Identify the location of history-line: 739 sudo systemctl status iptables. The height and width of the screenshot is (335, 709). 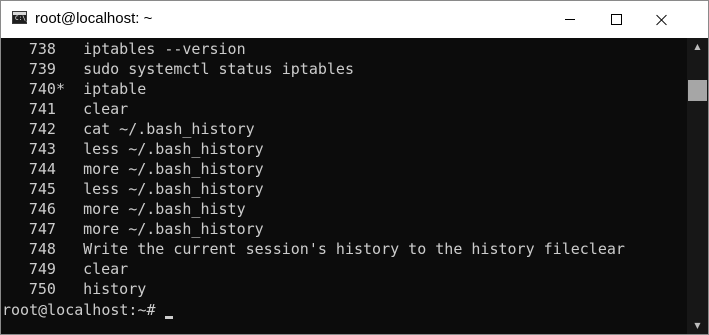
(178, 69).